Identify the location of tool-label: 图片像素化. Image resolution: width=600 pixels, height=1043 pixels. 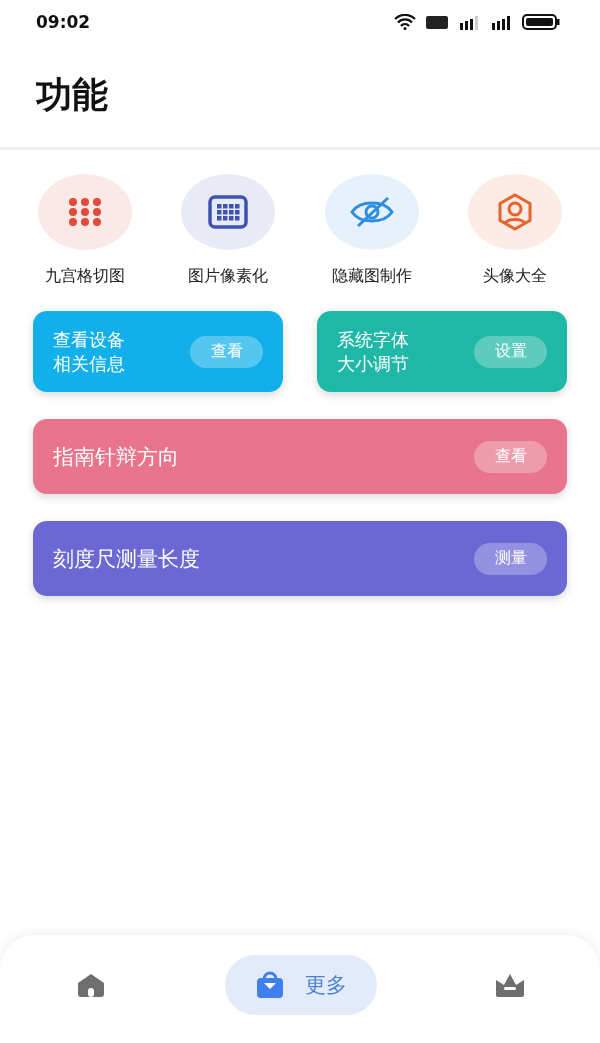
(228, 276).